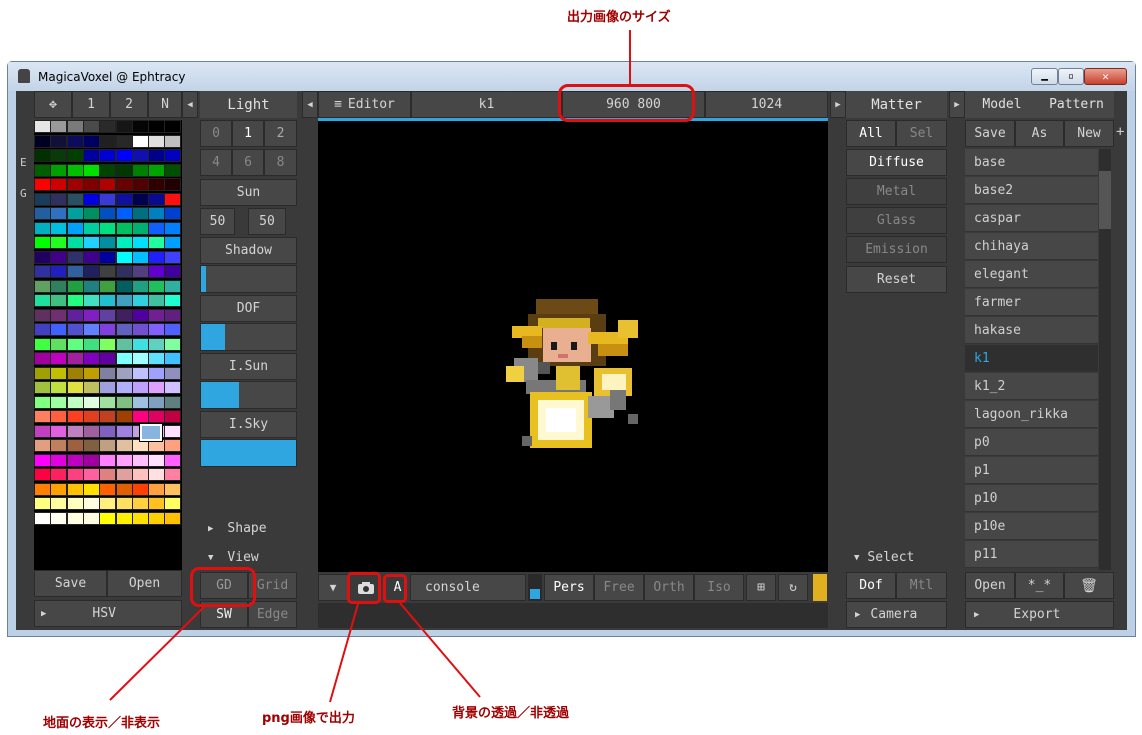  Describe the element at coordinates (295, 652) in the screenshot. I see `annotation-leader-lines` at that location.